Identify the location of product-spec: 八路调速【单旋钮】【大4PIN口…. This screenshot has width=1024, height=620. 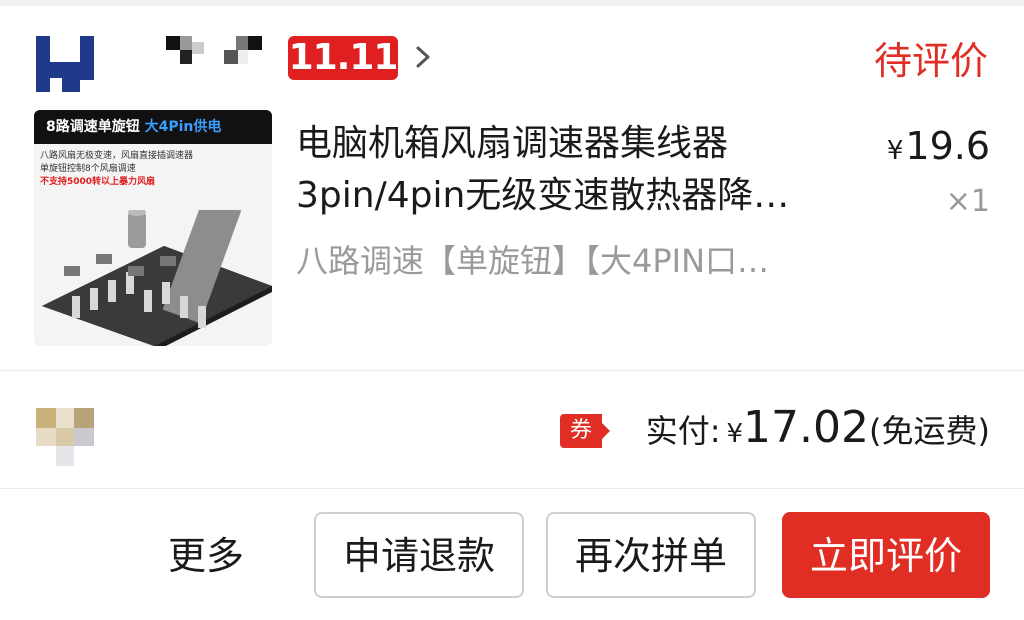
(533, 261).